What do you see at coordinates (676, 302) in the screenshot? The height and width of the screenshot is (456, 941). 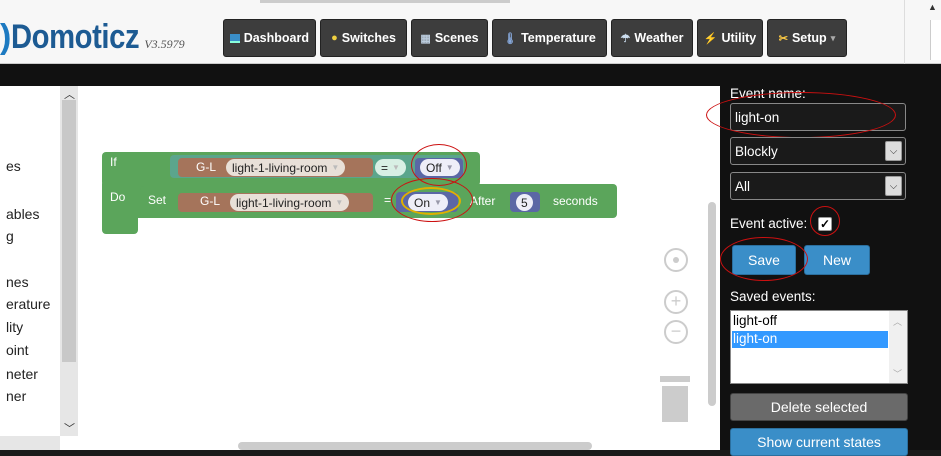 I see `zoom-in-icon: +` at bounding box center [676, 302].